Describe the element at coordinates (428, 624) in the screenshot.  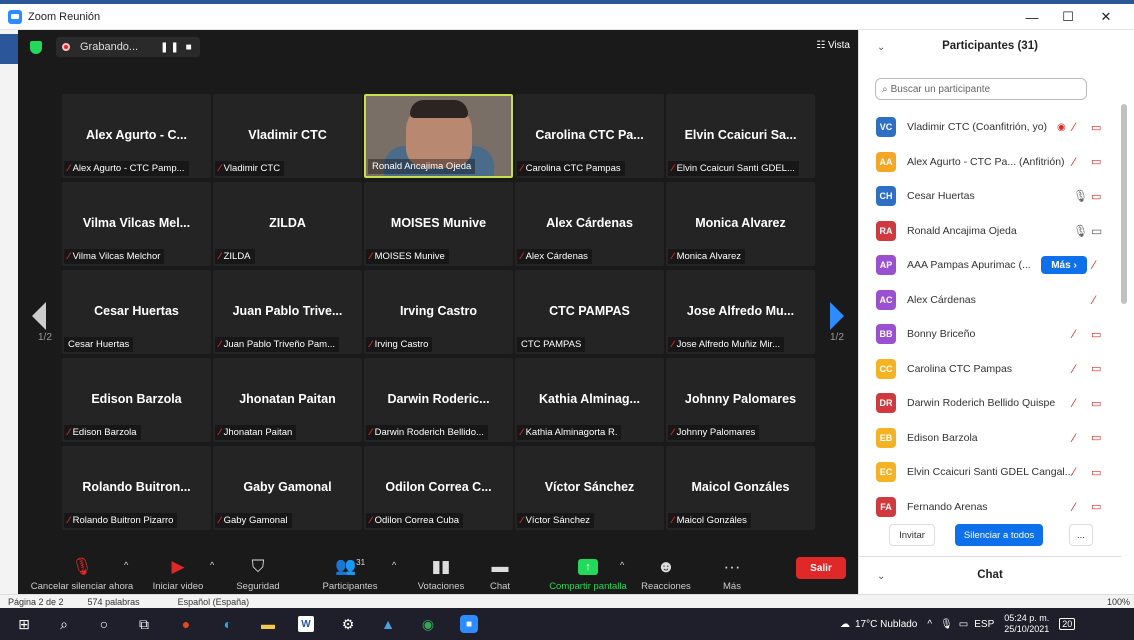
I see `chrome-icon: ◉` at that location.